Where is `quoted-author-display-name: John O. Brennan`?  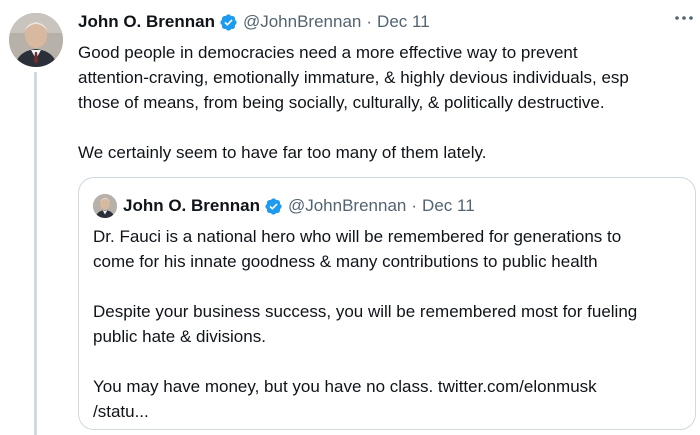
quoted-author-display-name: John O. Brennan is located at coordinates (191, 205).